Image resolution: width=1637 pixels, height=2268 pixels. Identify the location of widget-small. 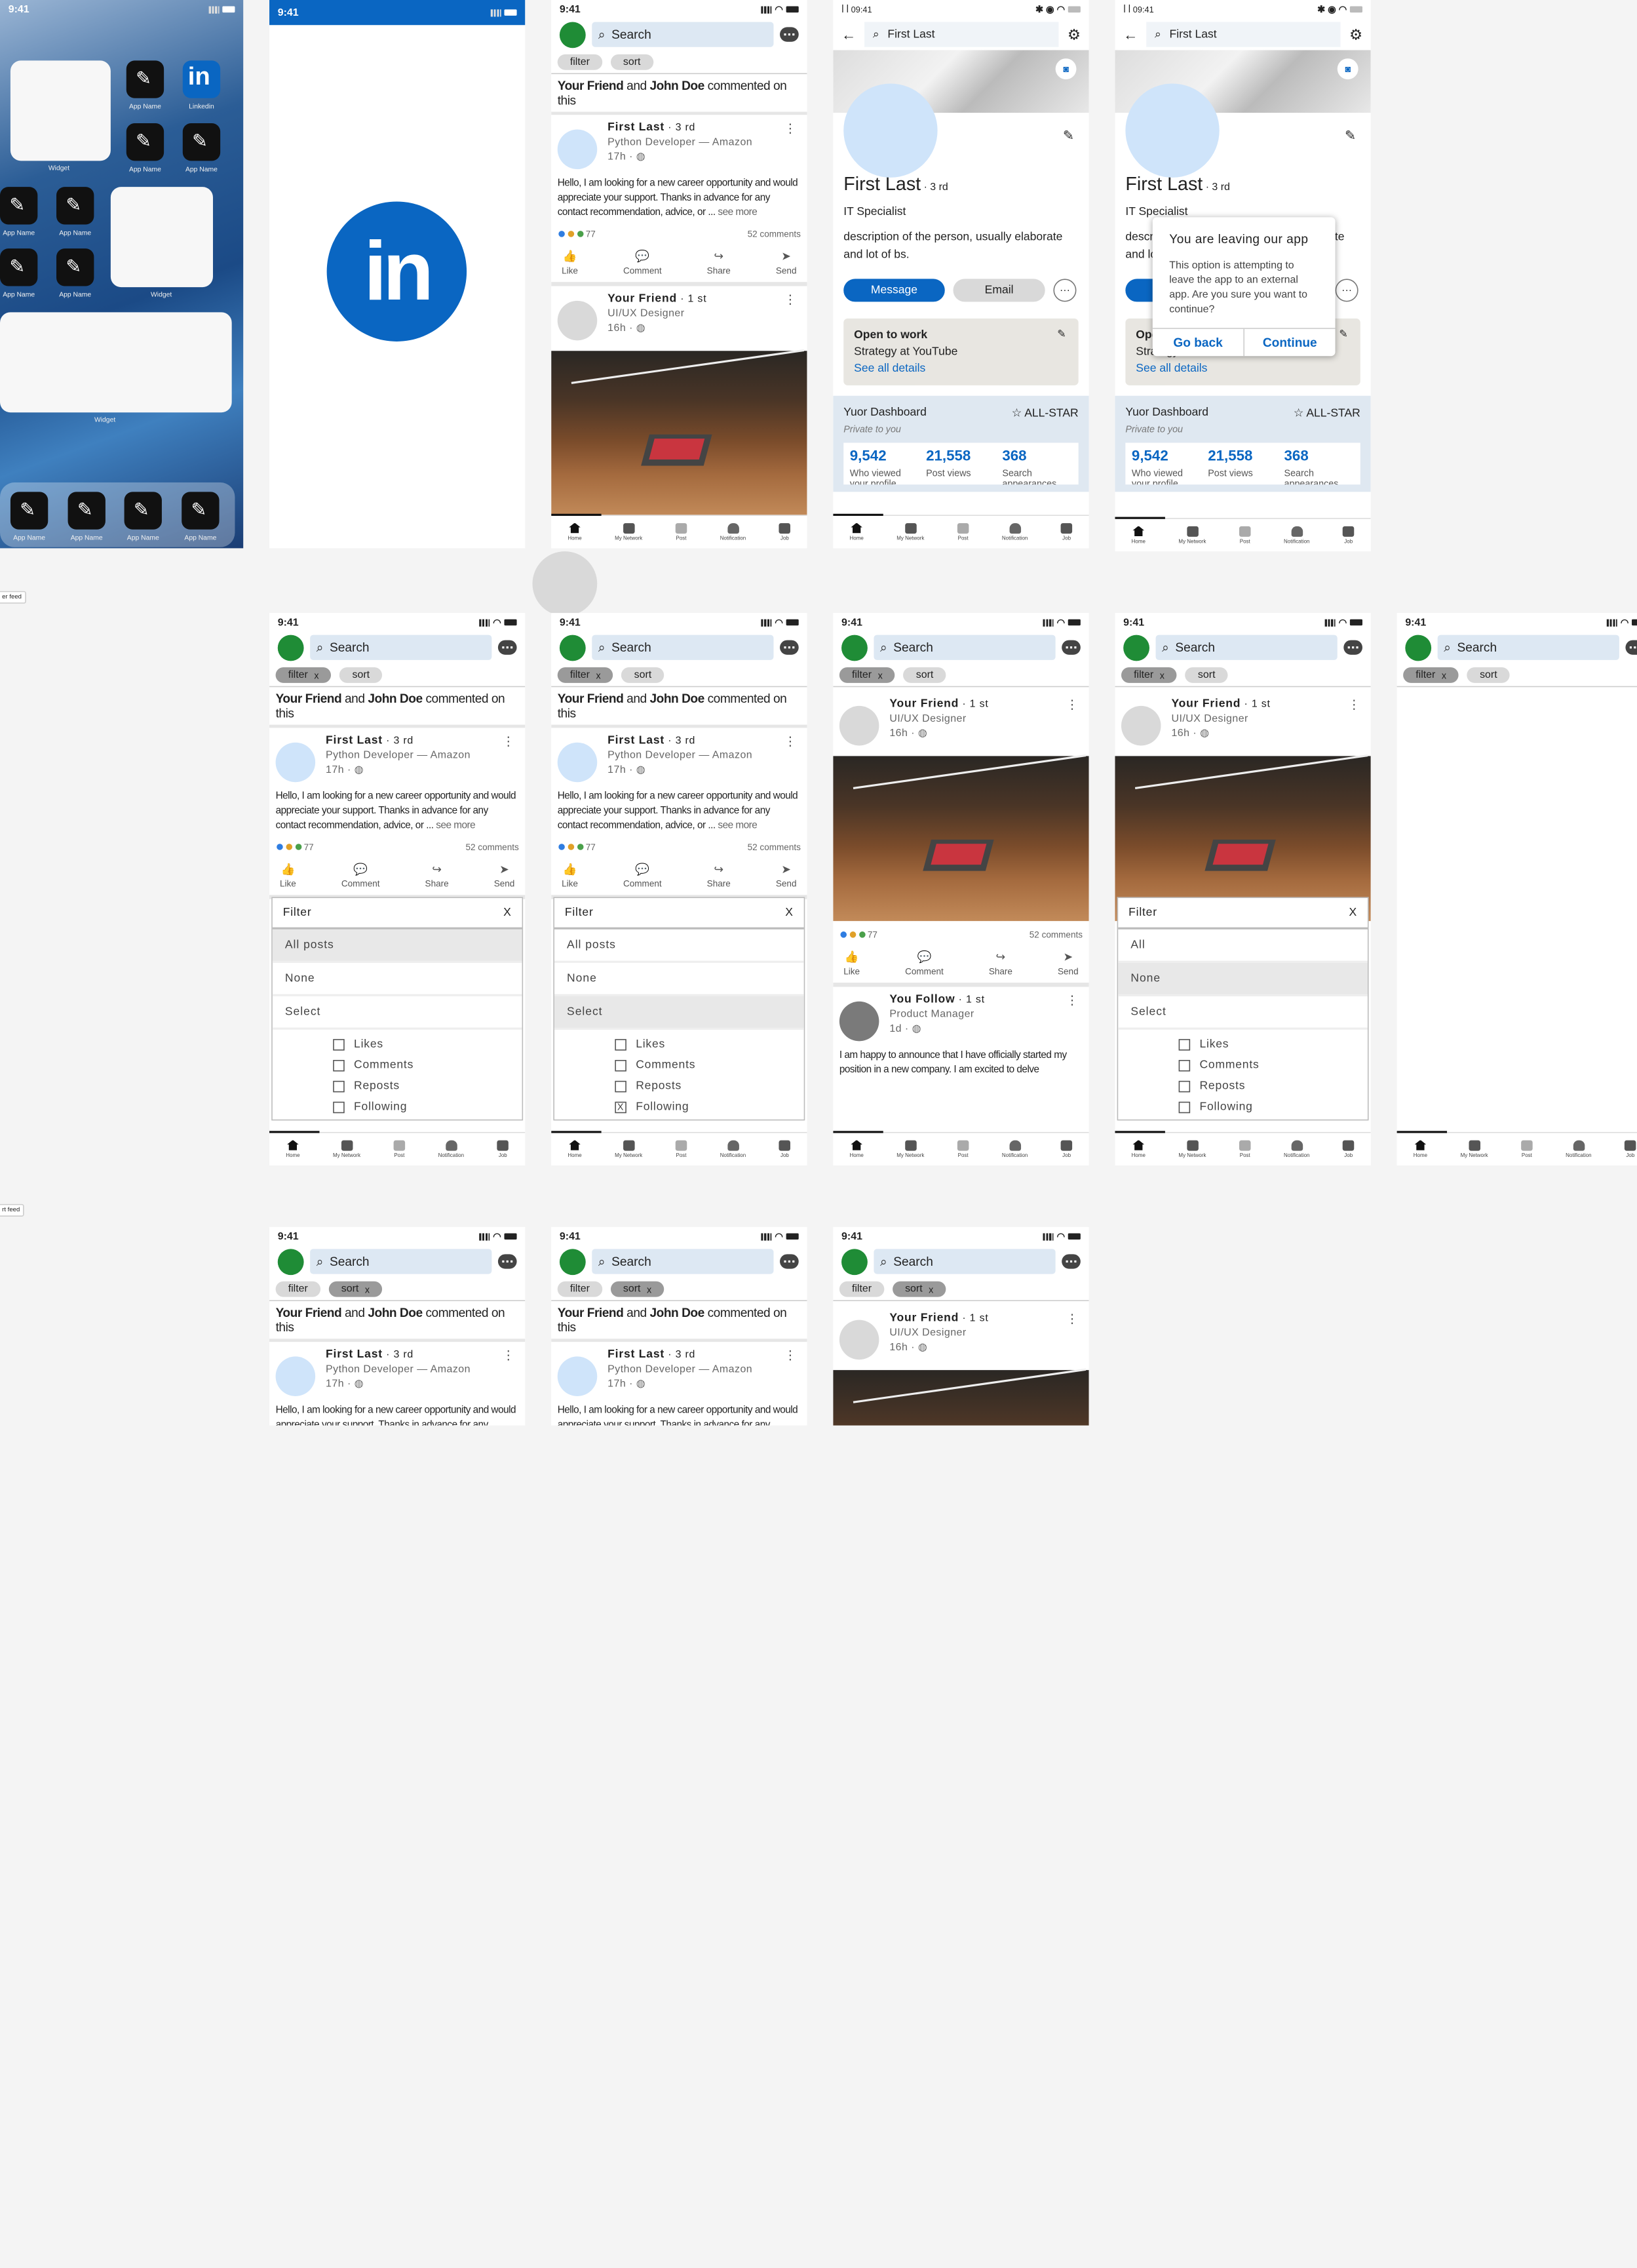
(161, 237).